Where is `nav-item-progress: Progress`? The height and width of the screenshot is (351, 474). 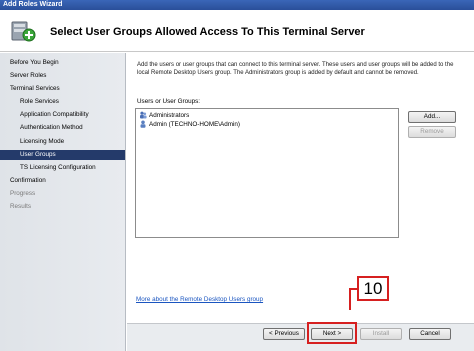 nav-item-progress: Progress is located at coordinates (23, 193).